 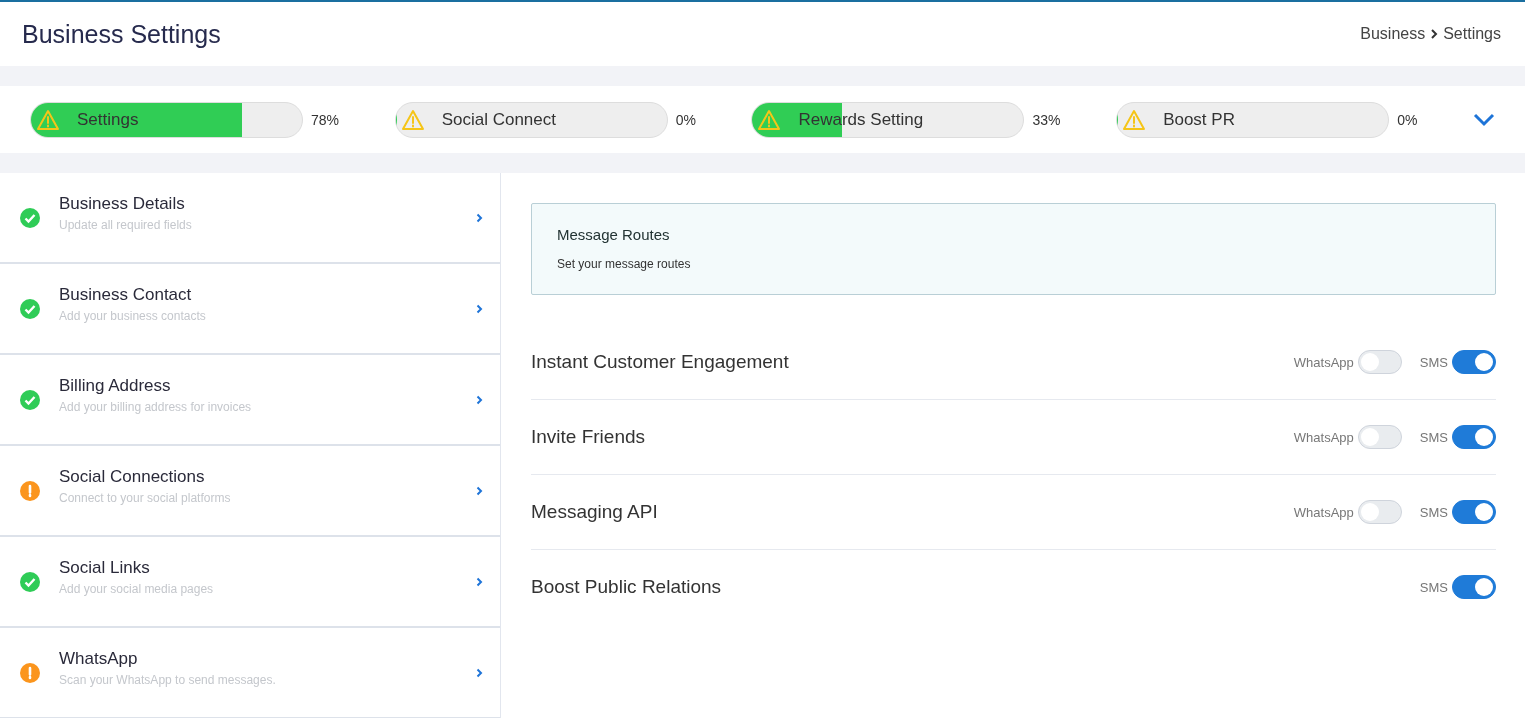 What do you see at coordinates (1483, 119) in the screenshot?
I see `chevron-down-icon` at bounding box center [1483, 119].